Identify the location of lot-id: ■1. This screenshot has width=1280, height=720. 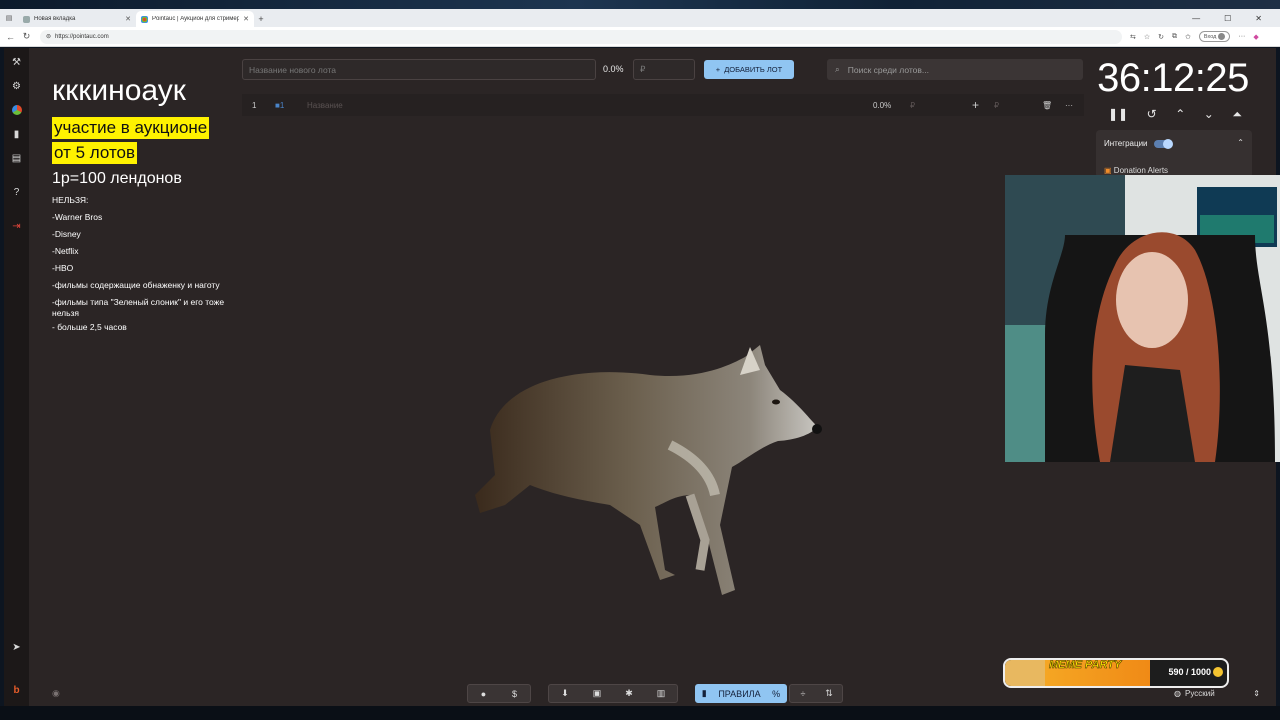
(280, 105).